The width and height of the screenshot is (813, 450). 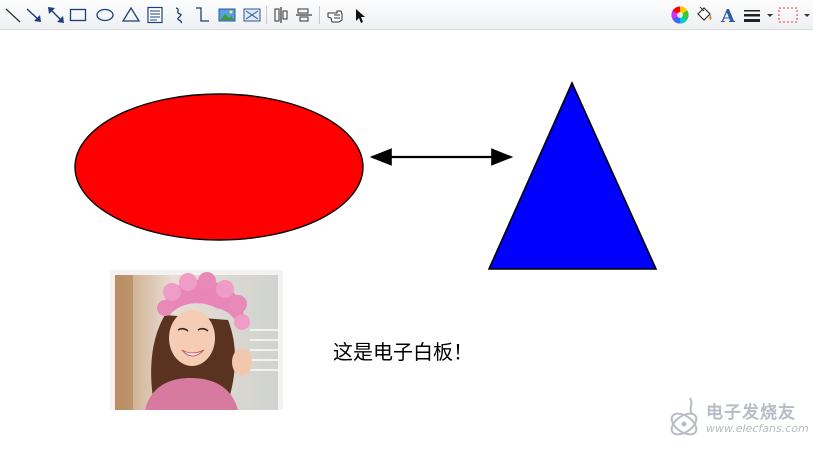 I want to click on font-icon: A, so click(x=728, y=15).